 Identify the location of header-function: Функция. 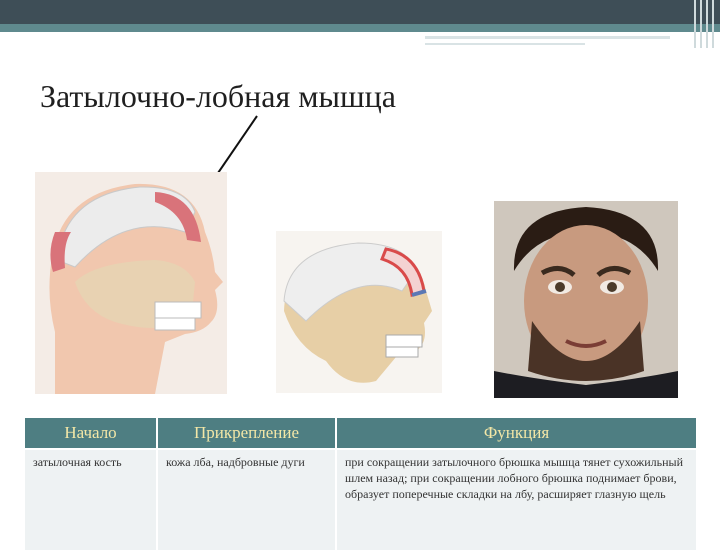
(516, 433).